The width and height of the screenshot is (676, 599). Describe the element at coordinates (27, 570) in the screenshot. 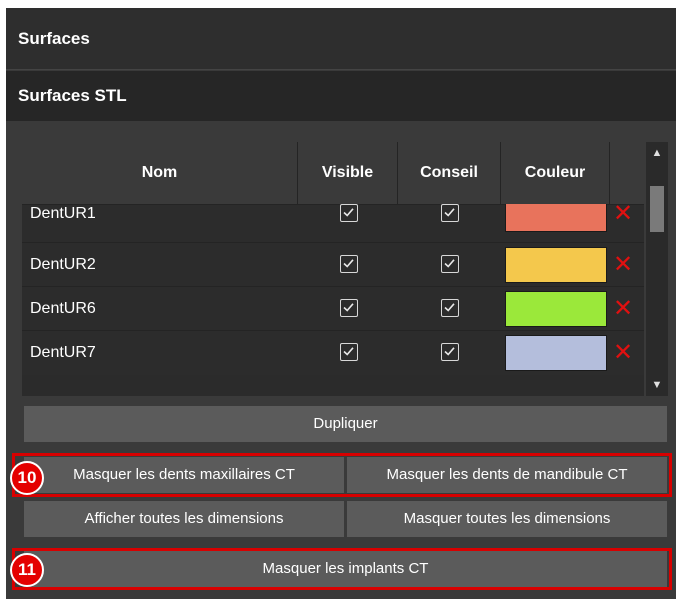

I see `annotation-badge-11: 11` at that location.